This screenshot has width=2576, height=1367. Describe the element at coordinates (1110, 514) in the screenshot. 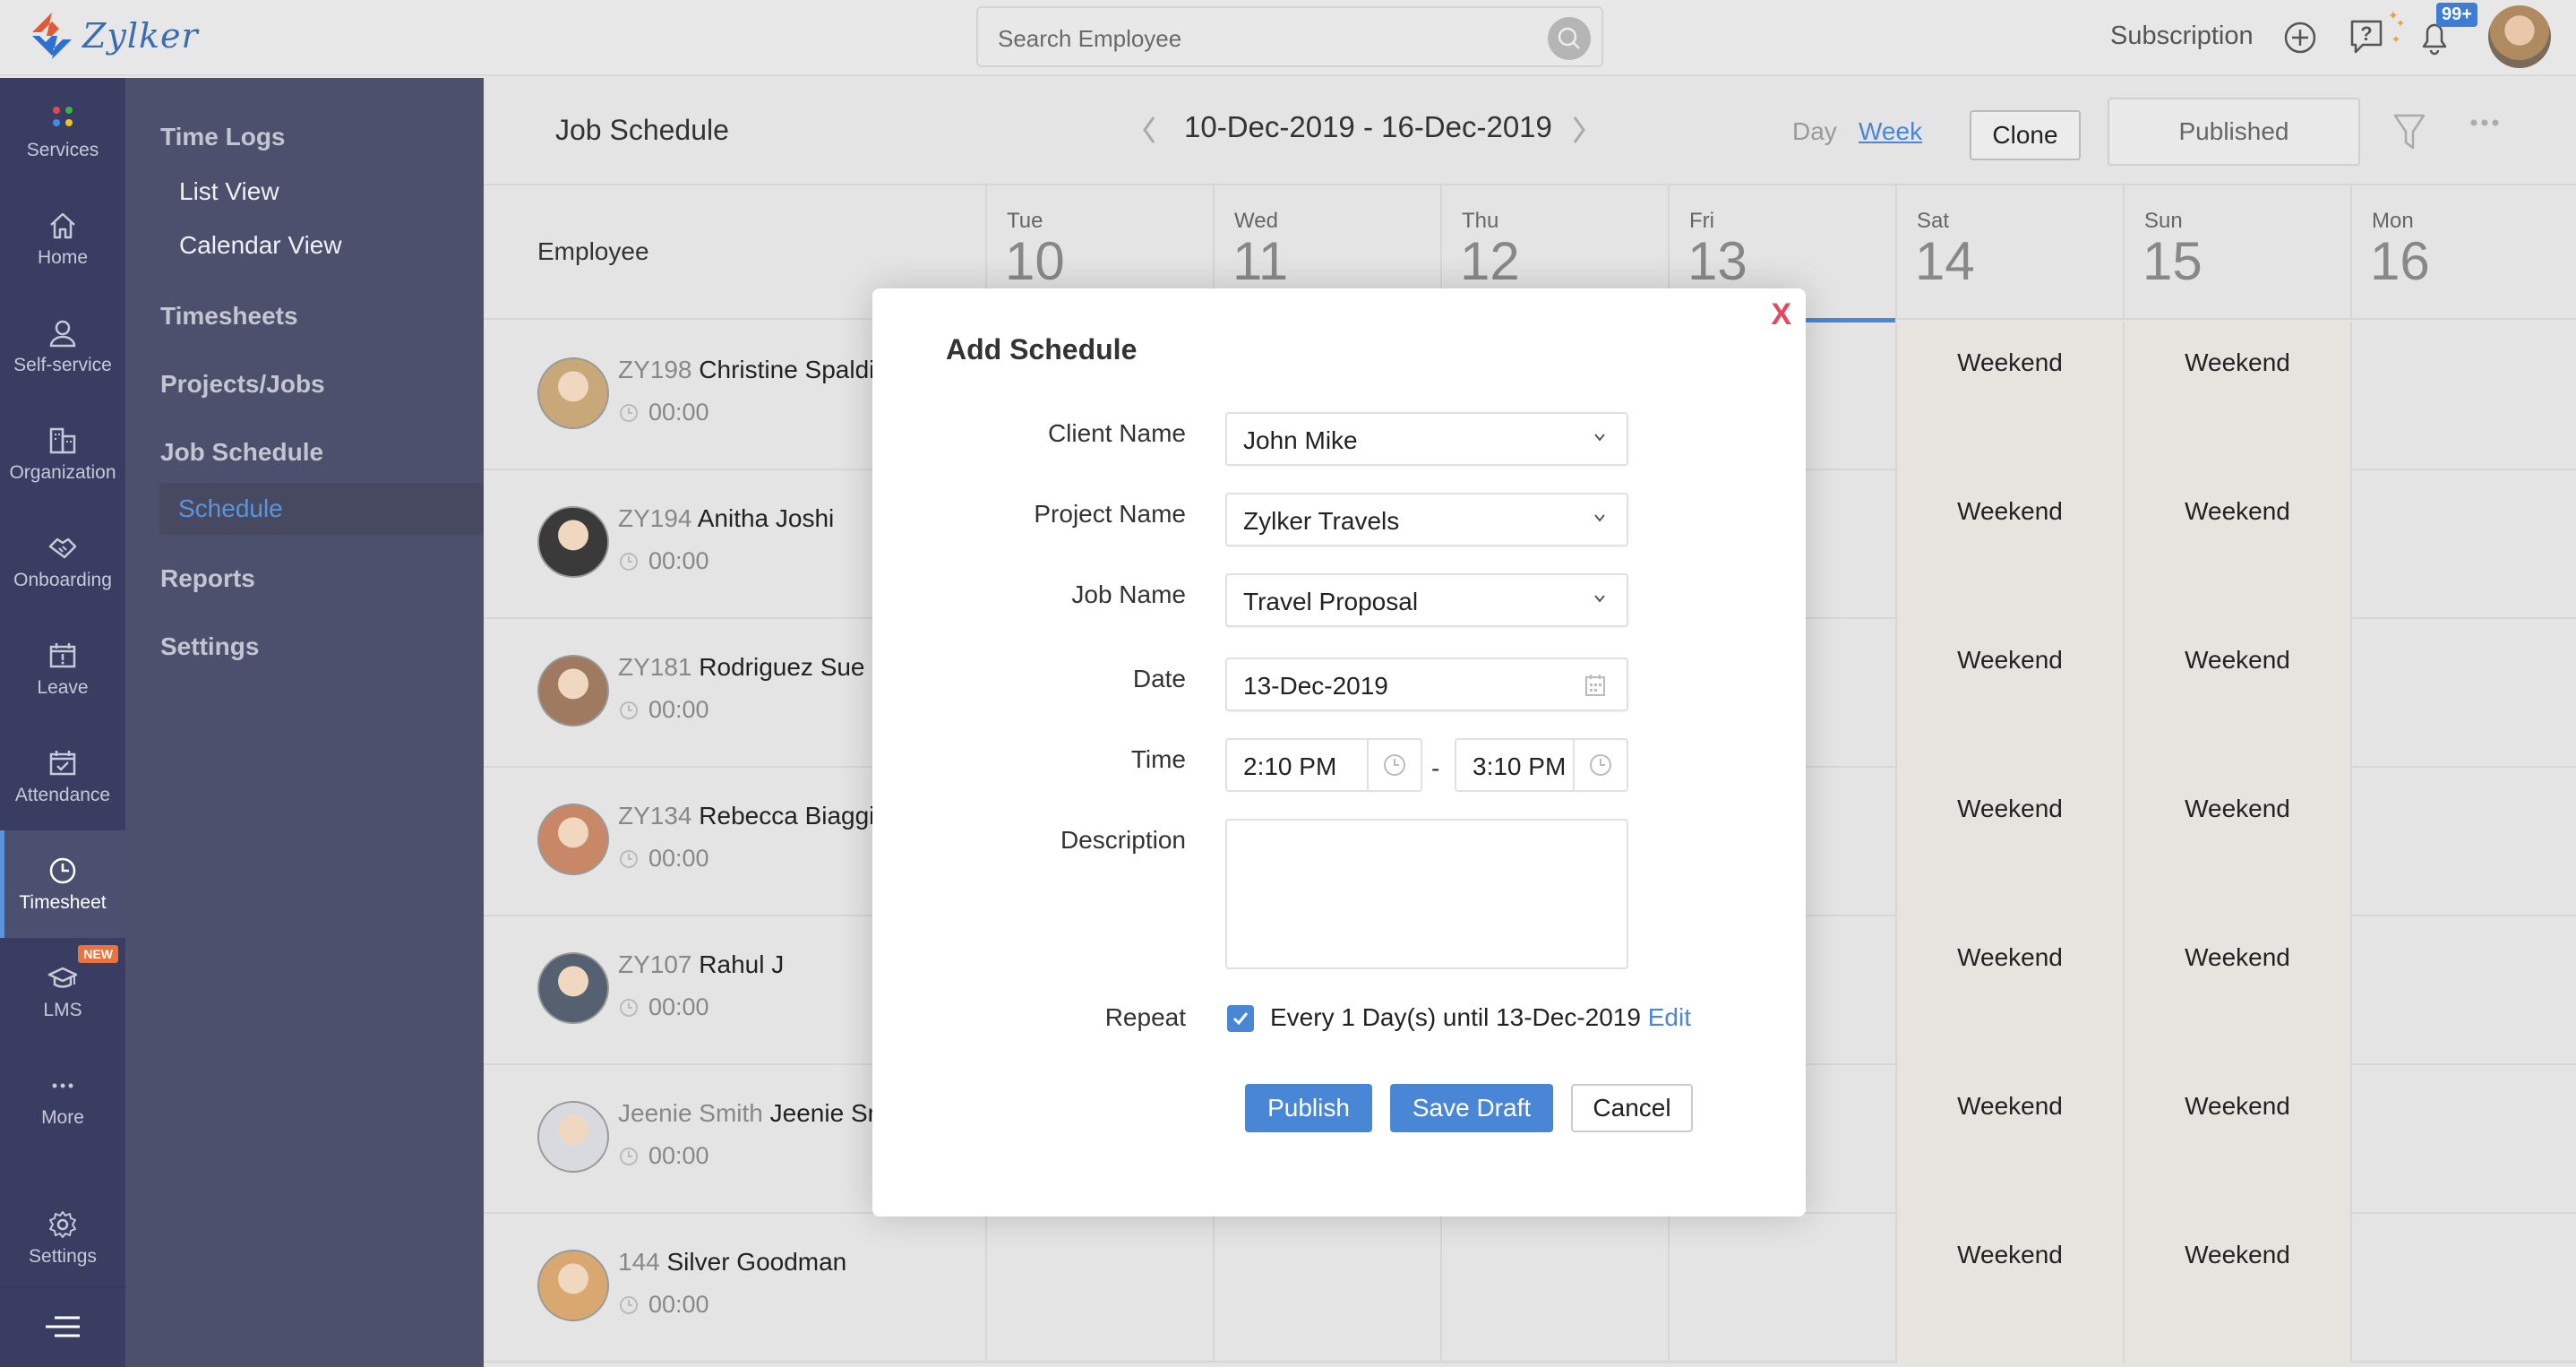

I see `project-name-label: Project Name` at that location.